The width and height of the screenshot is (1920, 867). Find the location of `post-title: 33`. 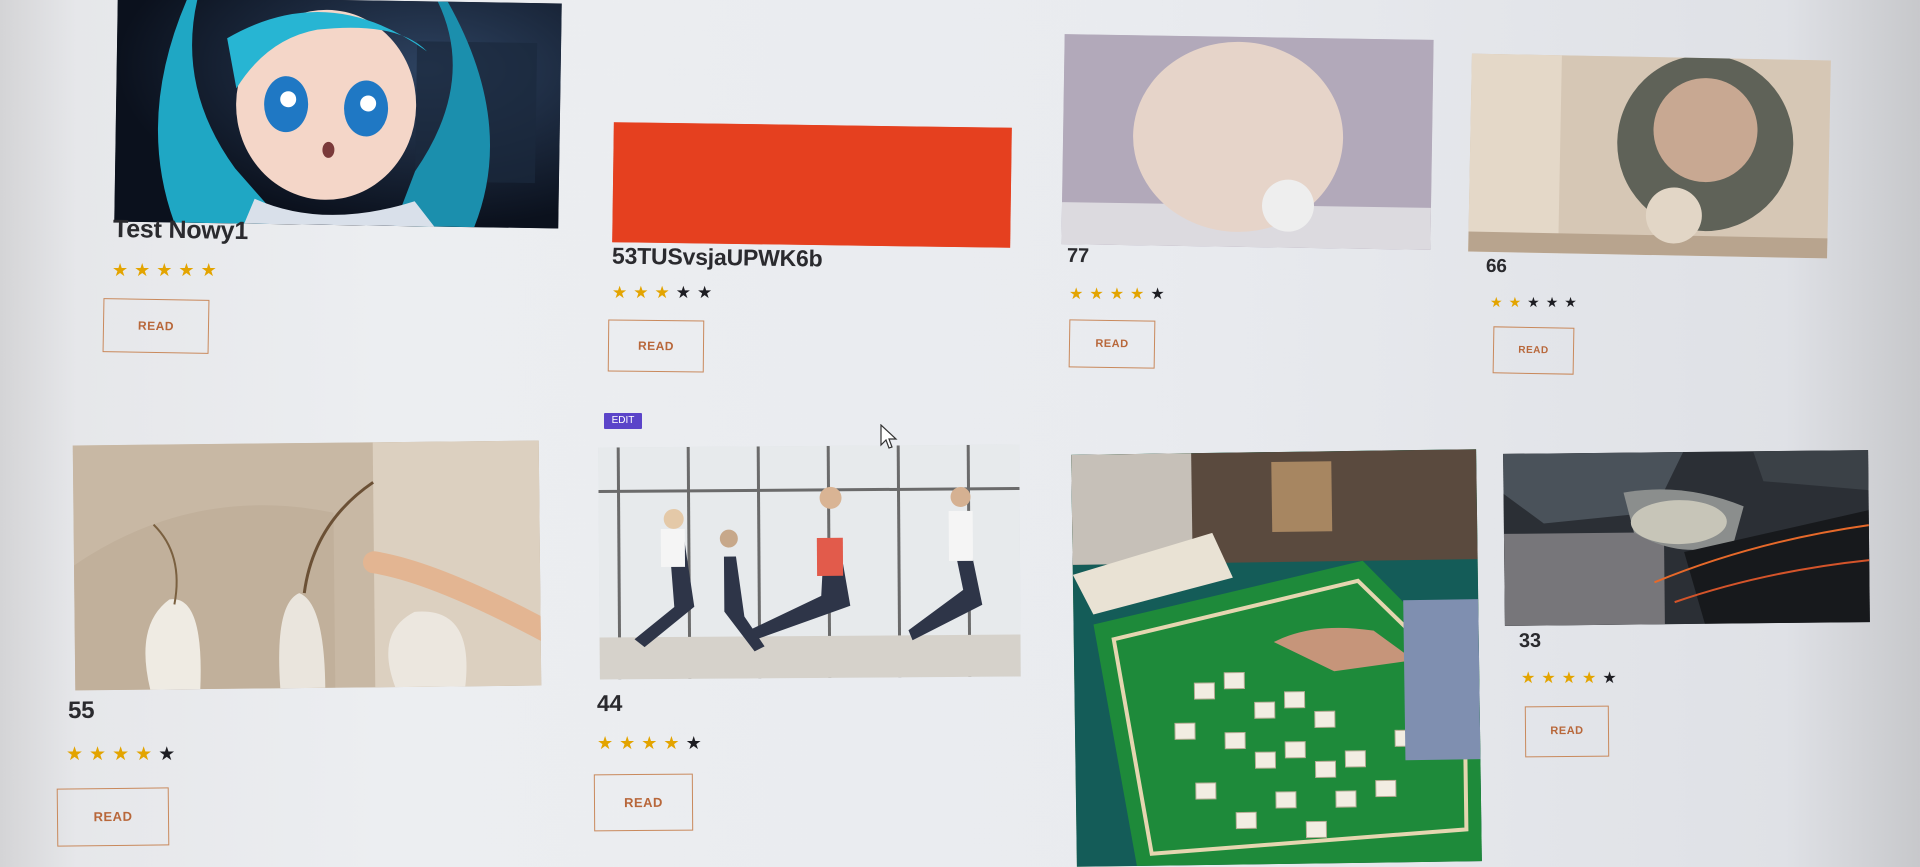

post-title: 33 is located at coordinates (1530, 641).